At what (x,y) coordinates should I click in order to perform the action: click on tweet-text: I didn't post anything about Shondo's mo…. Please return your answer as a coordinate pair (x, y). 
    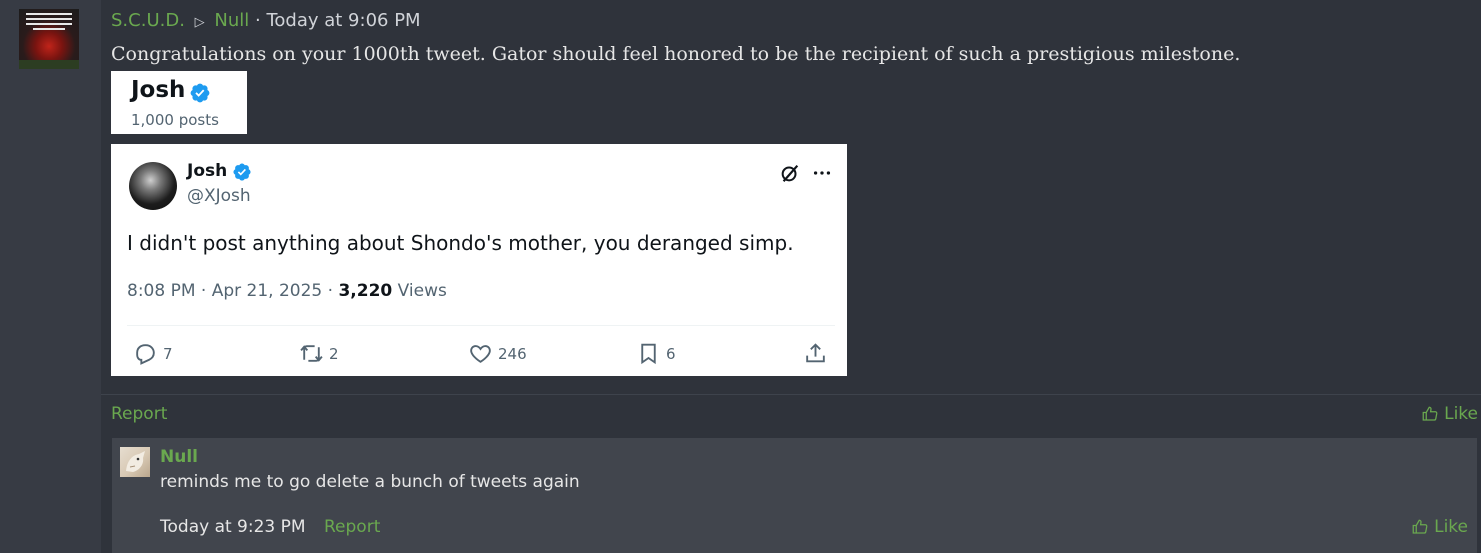
    Looking at the image, I should click on (460, 243).